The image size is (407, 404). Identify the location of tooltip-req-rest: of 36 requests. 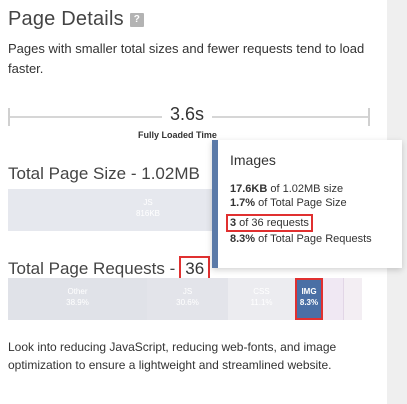
(272, 223).